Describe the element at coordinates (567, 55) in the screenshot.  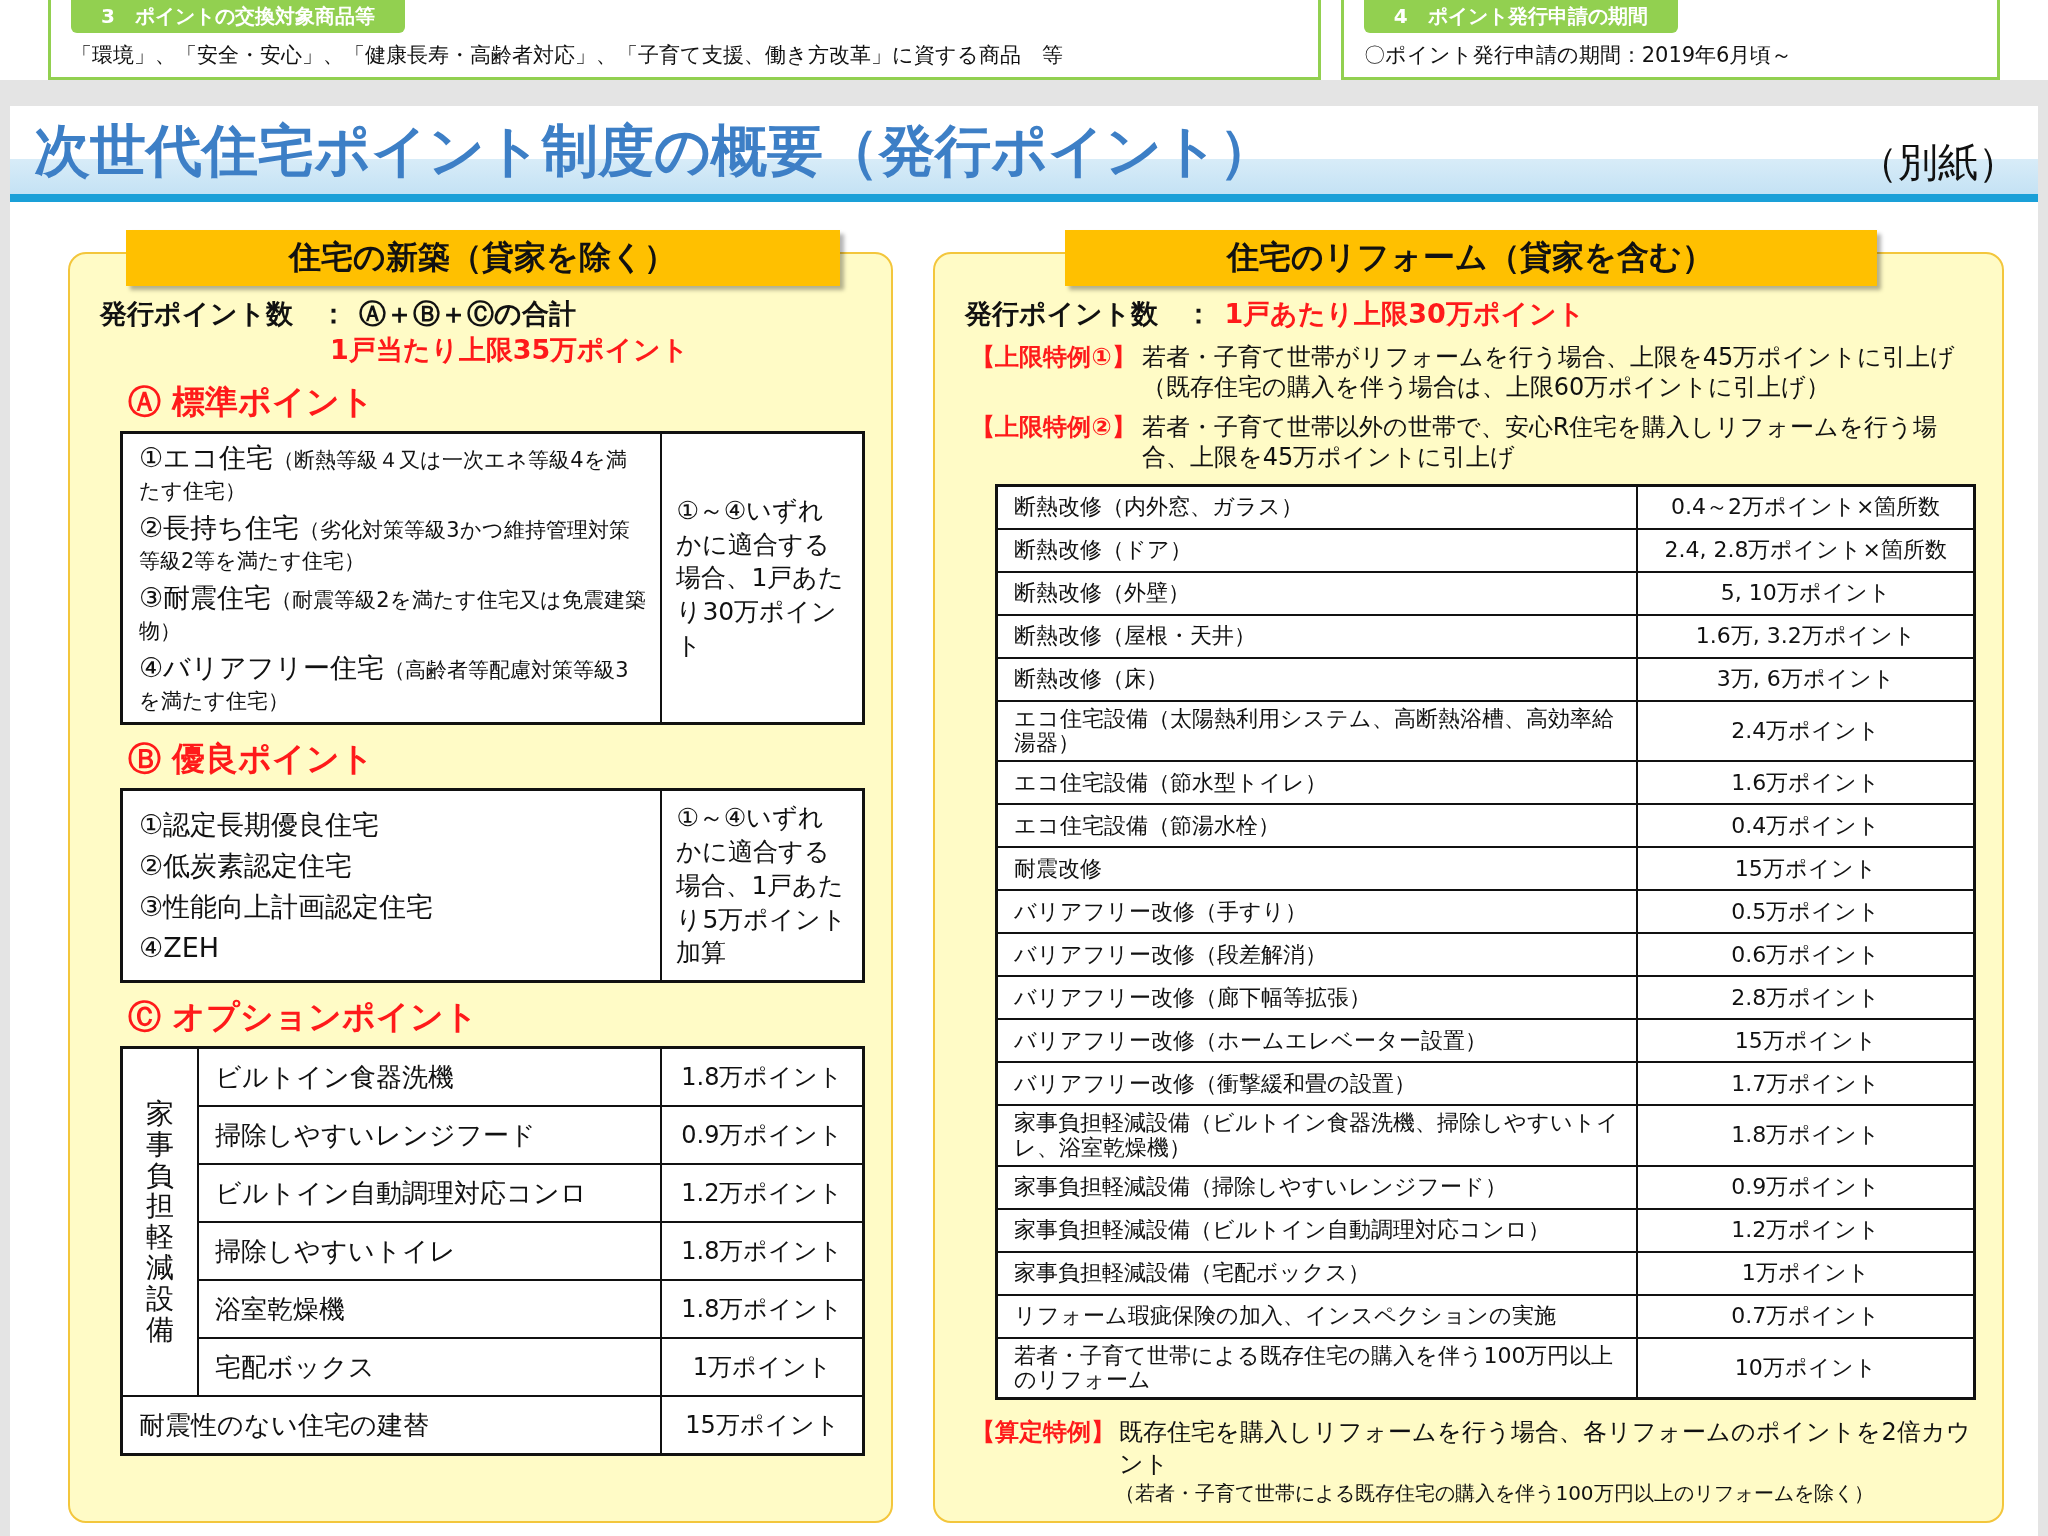
I see `section-text: 「環境」、「安全・安心」、「健康長寿・高齢者対応」、「子育て支援、働き方改革」に資する商品 等` at that location.